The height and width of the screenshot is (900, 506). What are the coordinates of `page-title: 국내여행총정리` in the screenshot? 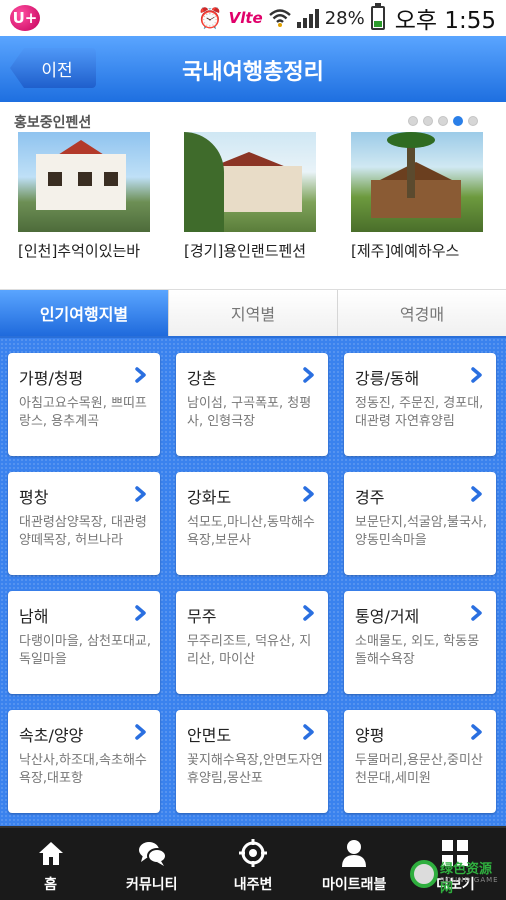 It's located at (253, 72).